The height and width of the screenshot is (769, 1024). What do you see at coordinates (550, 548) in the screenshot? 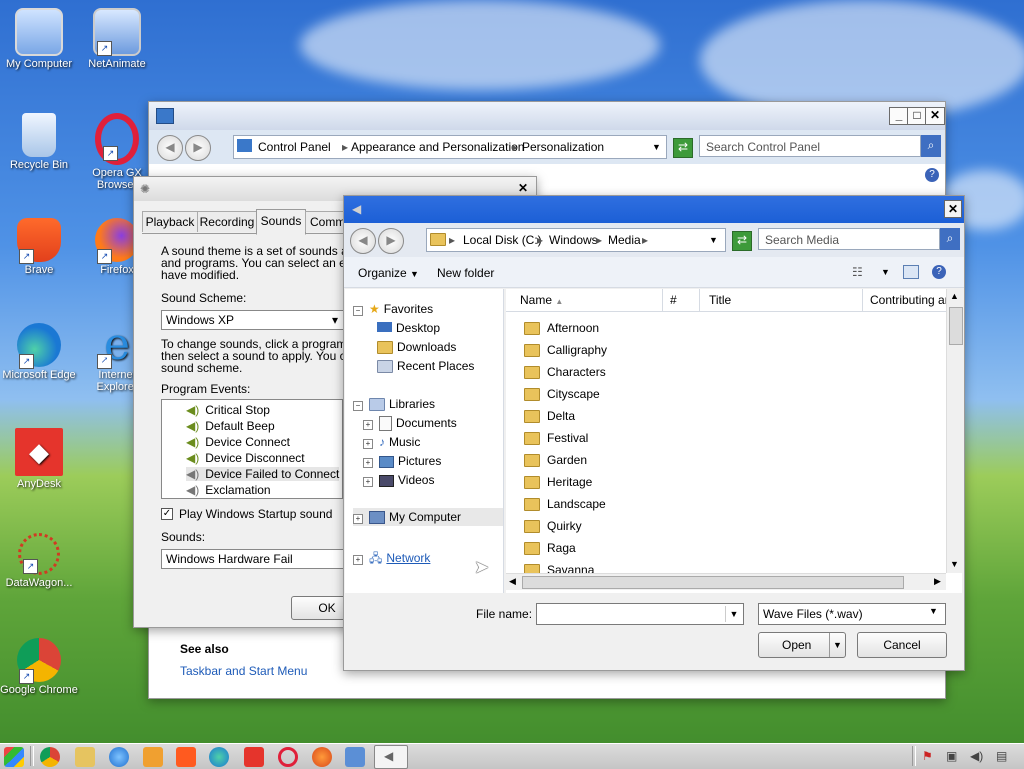
I see `list-item: Raga` at bounding box center [550, 548].